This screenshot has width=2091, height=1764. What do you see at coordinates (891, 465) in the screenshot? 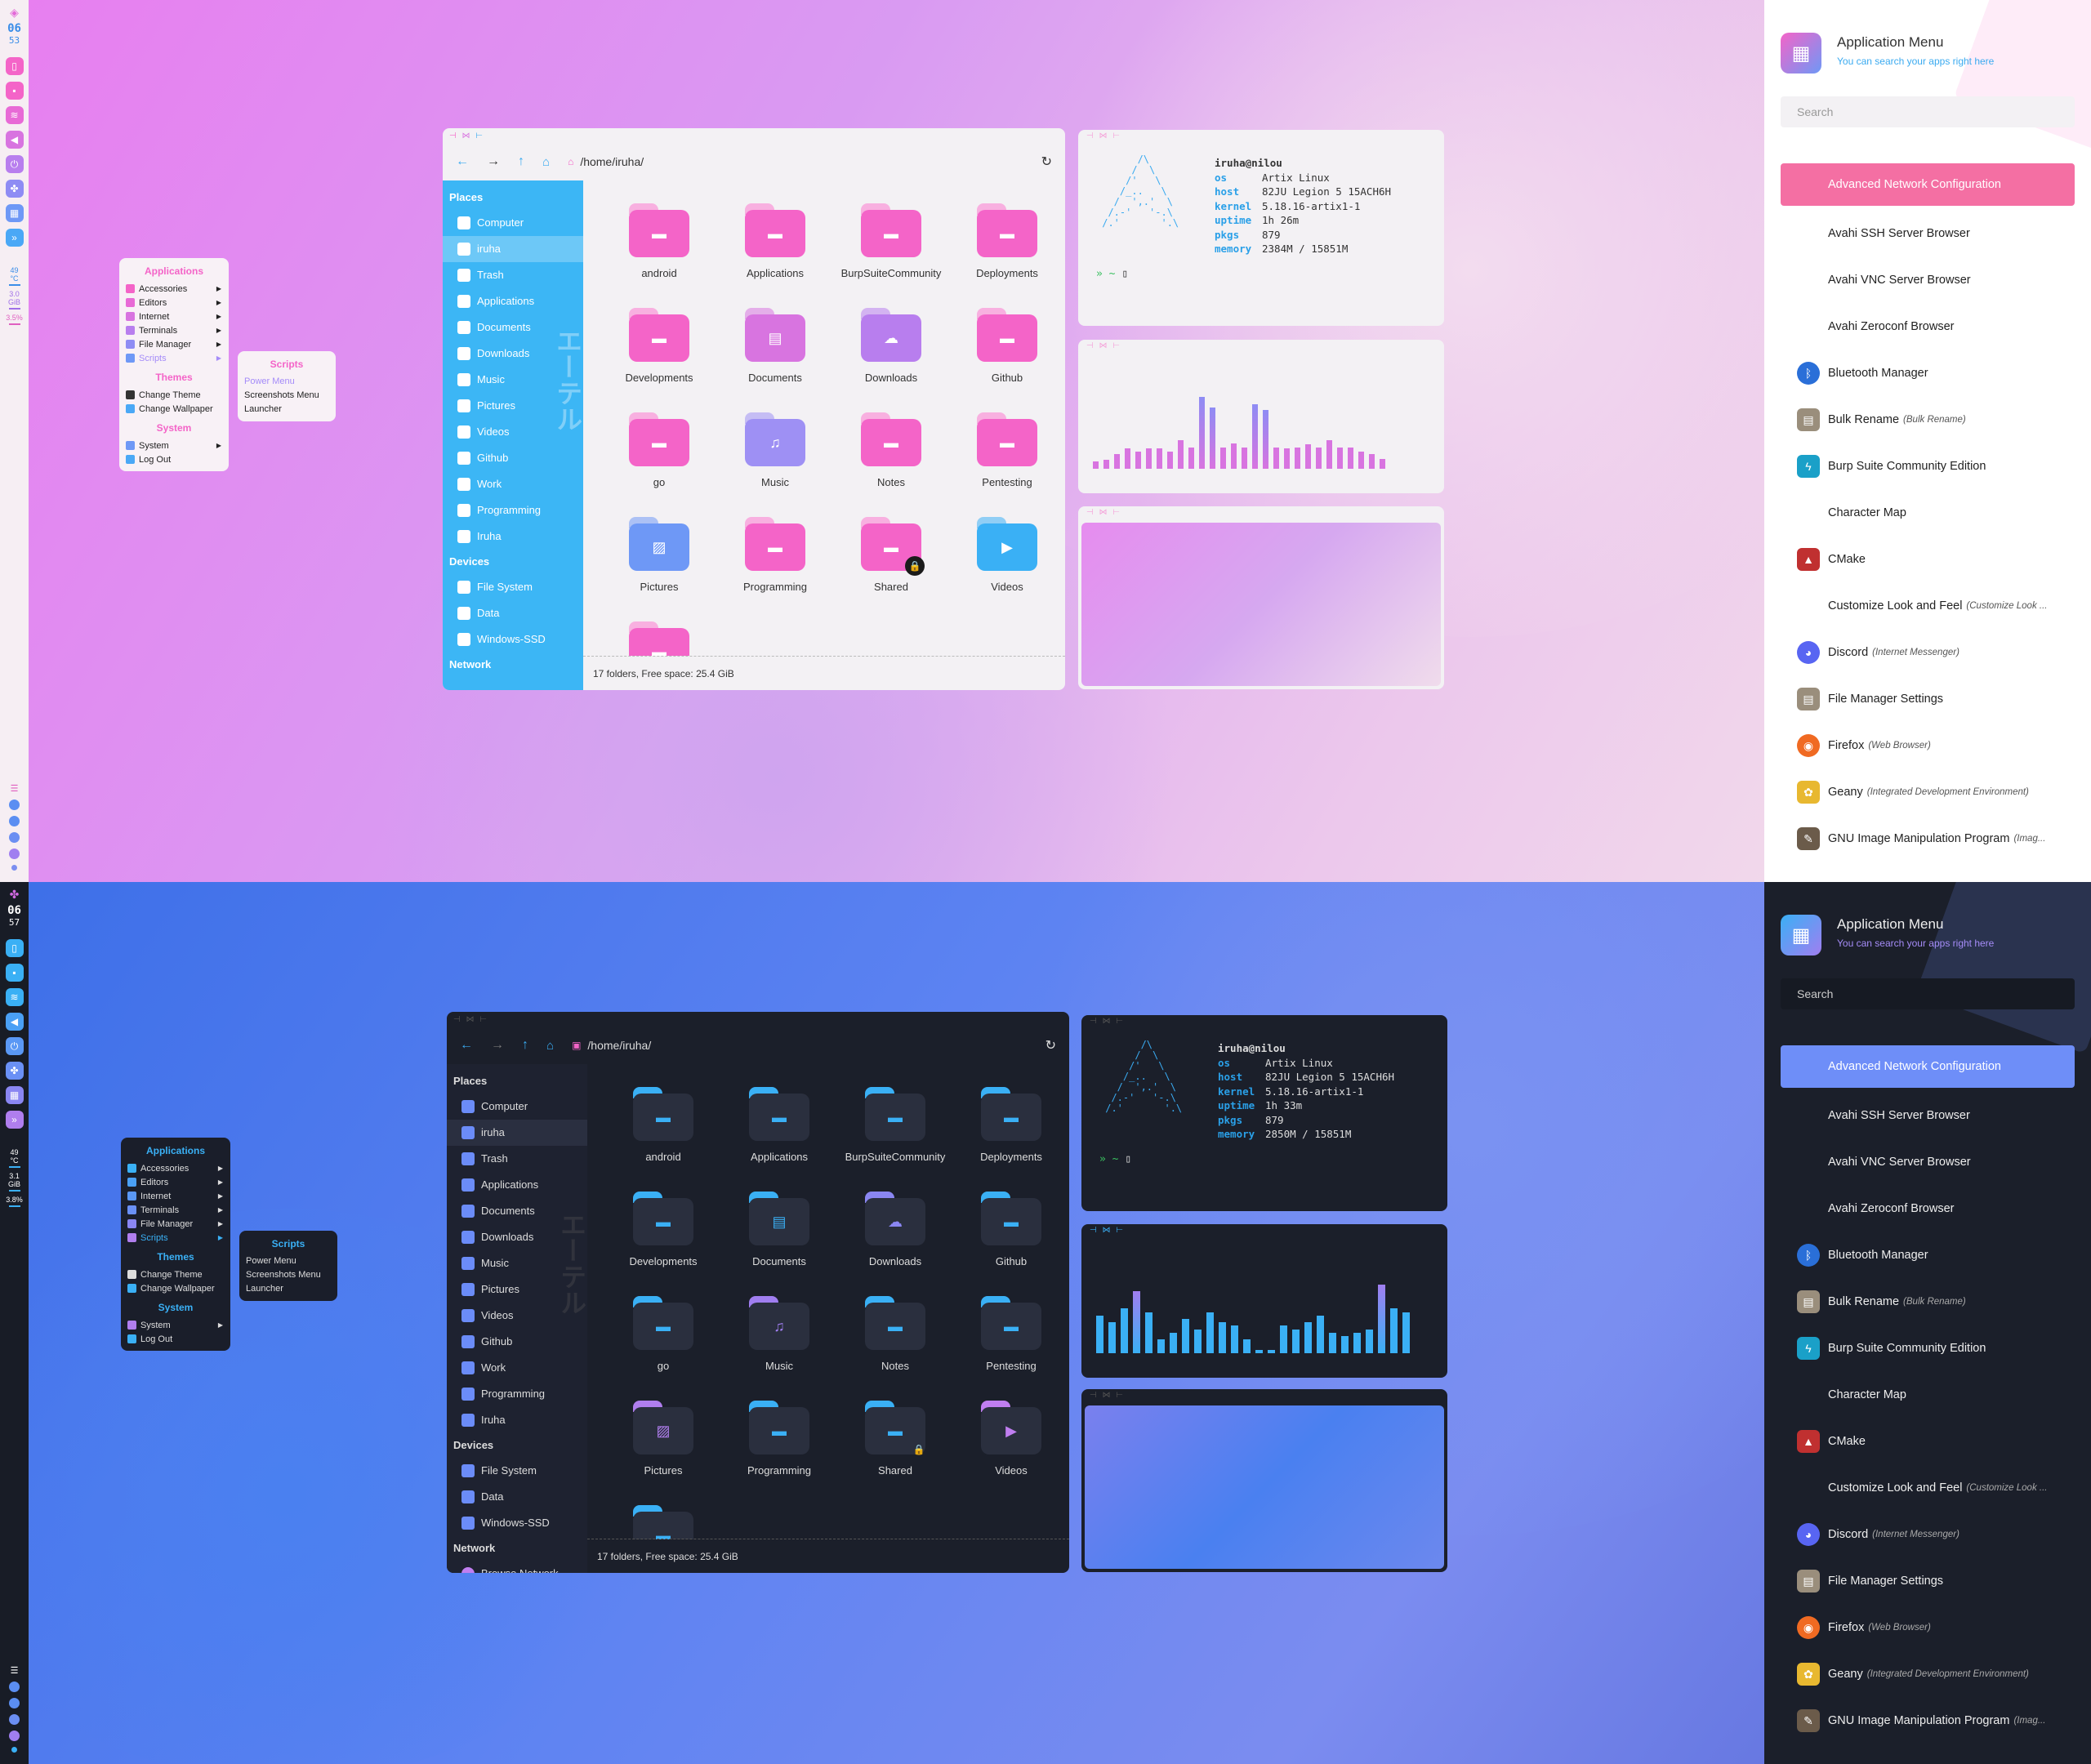
I see `folder-item: ▬ Notes` at bounding box center [891, 465].